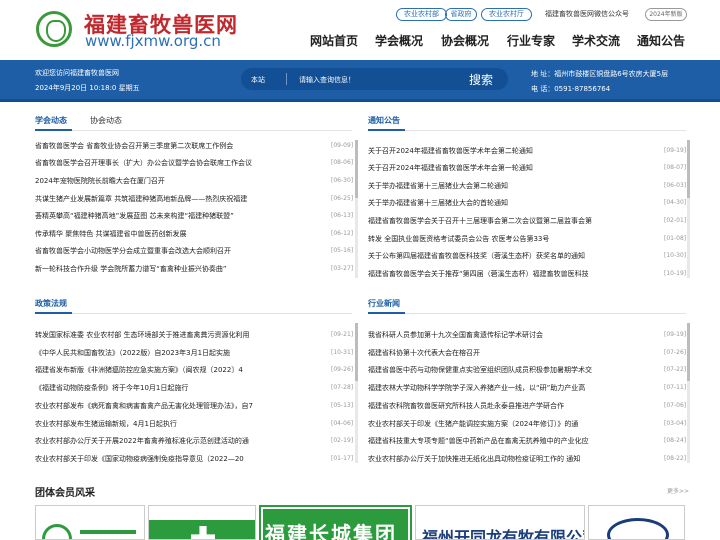 The width and height of the screenshot is (720, 540). I want to click on news-scroll-thumb, so click(356, 169).